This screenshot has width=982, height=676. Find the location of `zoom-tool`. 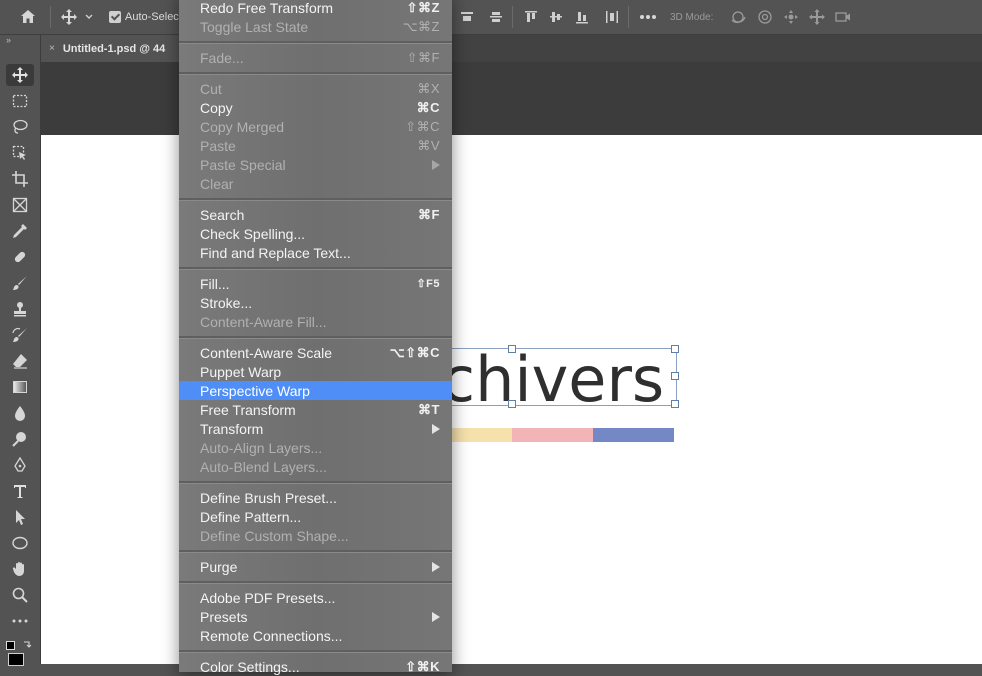

zoom-tool is located at coordinates (20, 595).